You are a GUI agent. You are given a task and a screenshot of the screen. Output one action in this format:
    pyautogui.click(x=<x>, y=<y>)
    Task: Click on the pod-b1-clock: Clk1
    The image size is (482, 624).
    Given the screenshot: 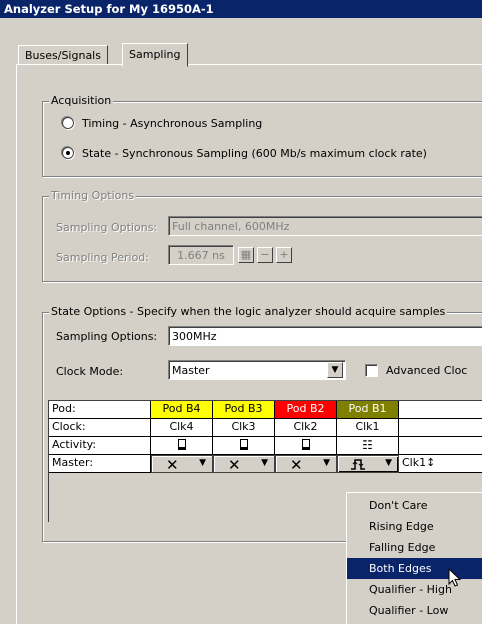 What is the action you would take?
    pyautogui.click(x=368, y=428)
    